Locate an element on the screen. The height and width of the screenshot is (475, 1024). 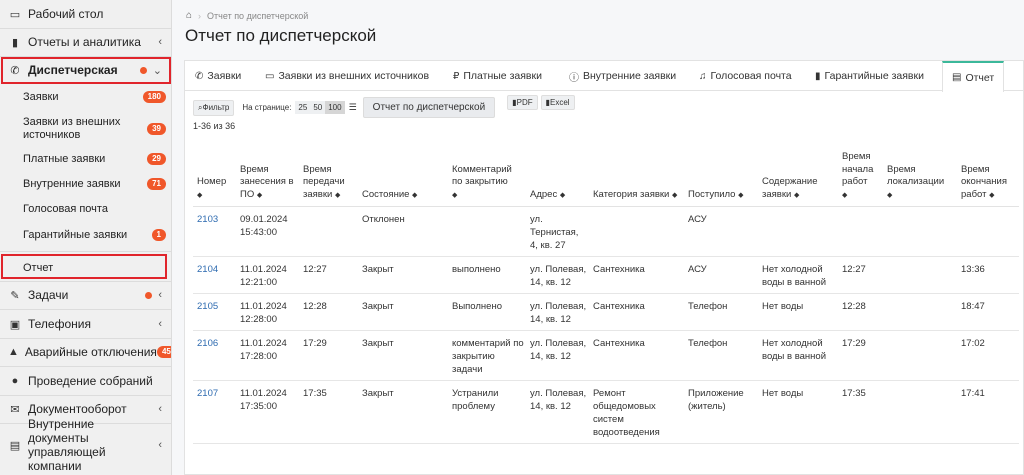
cell-content: Нет воды is located at coordinates (798, 412).